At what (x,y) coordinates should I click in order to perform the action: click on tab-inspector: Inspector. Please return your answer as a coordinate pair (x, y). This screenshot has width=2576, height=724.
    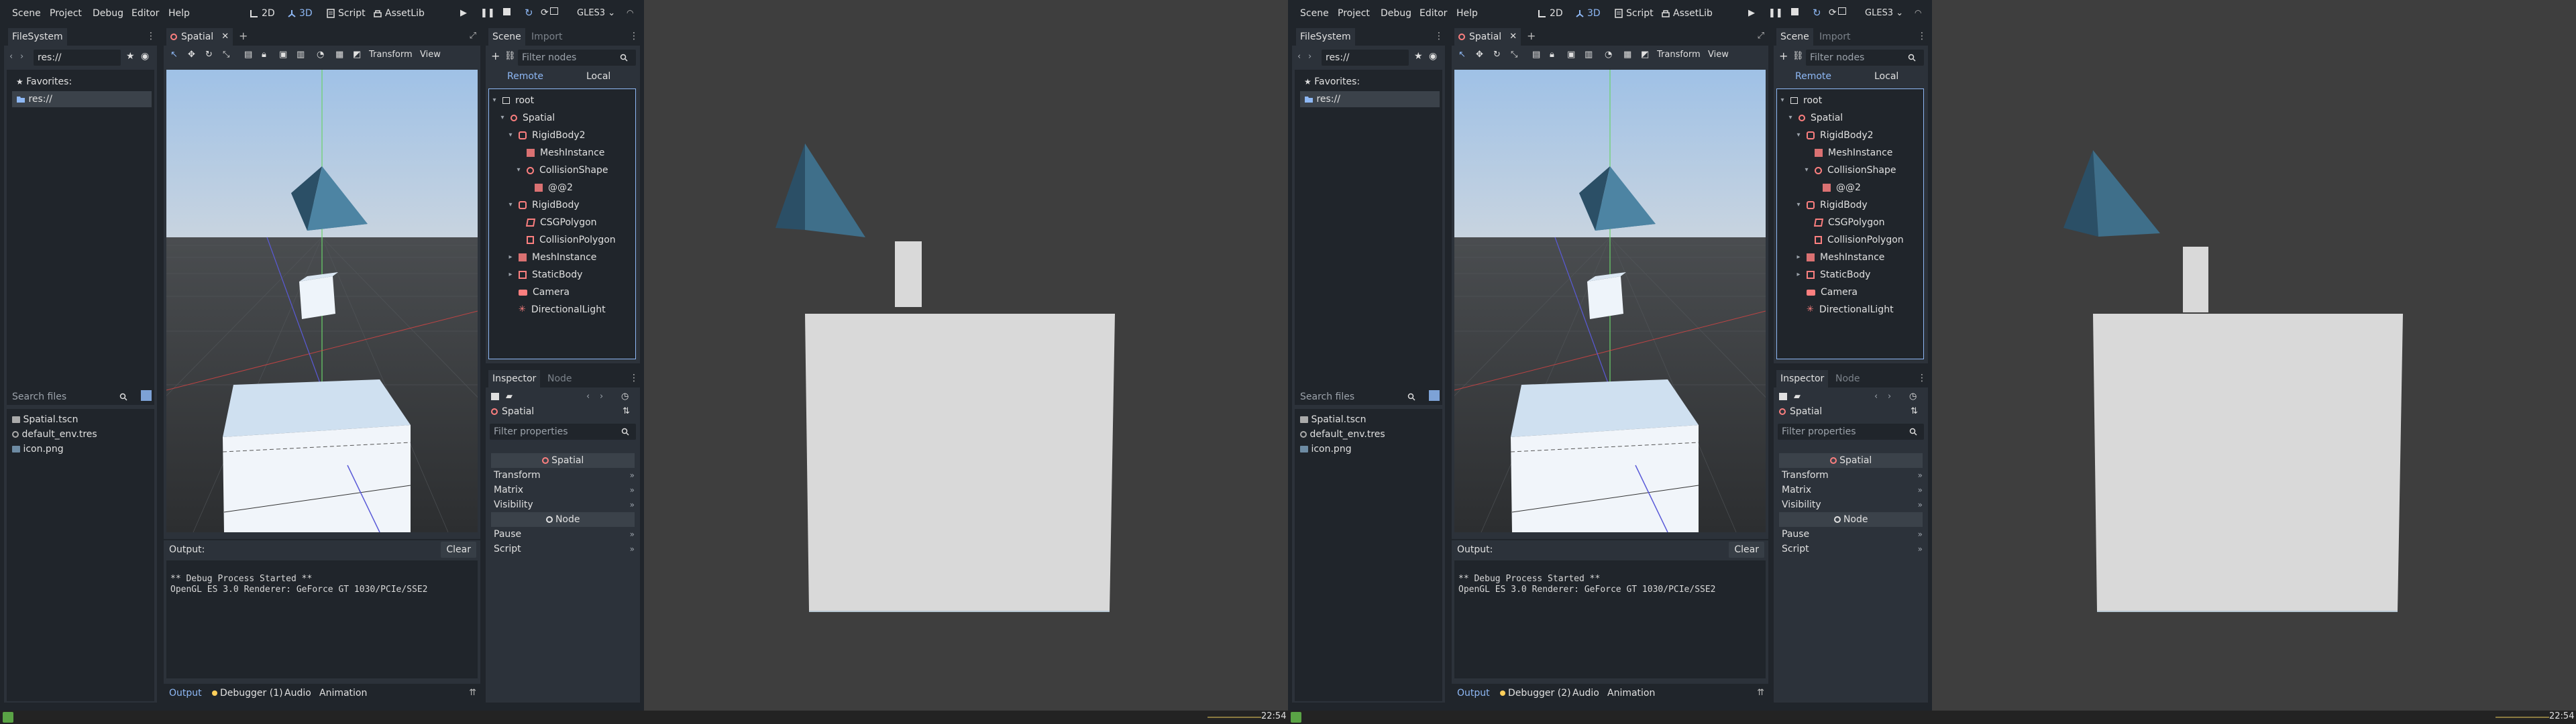
    Looking at the image, I should click on (1802, 378).